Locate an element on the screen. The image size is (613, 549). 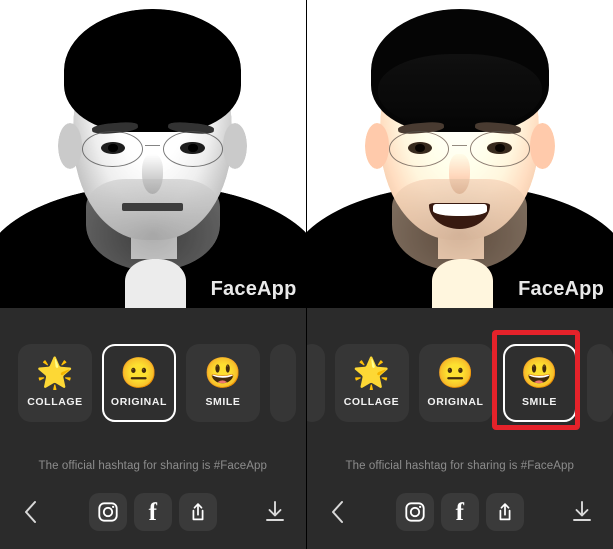
filter-tile-overflow-right is located at coordinates (599, 383).